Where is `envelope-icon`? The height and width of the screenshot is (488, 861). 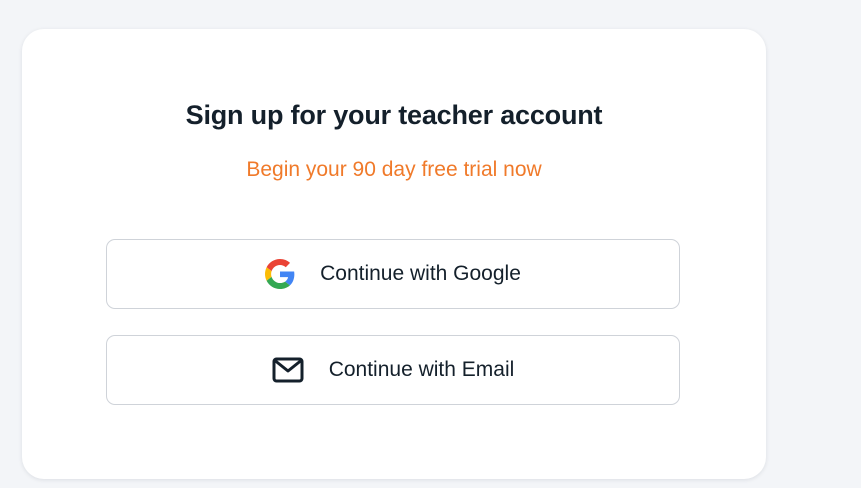 envelope-icon is located at coordinates (288, 370).